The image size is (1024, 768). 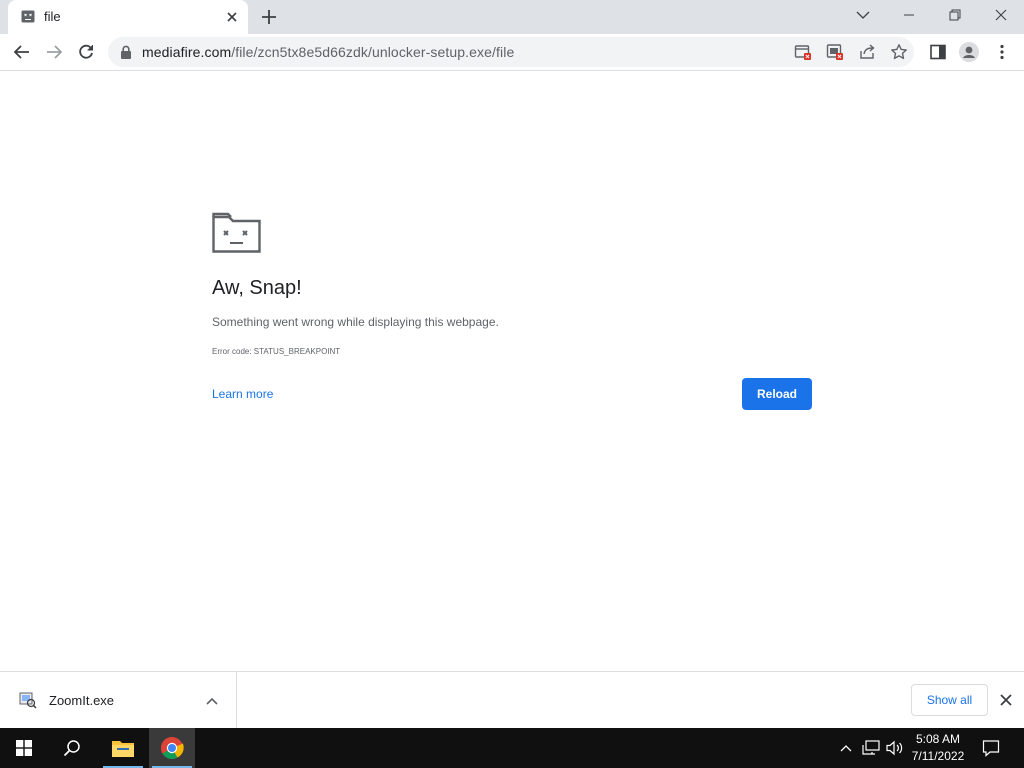 I want to click on search-icon, so click(x=71, y=748).